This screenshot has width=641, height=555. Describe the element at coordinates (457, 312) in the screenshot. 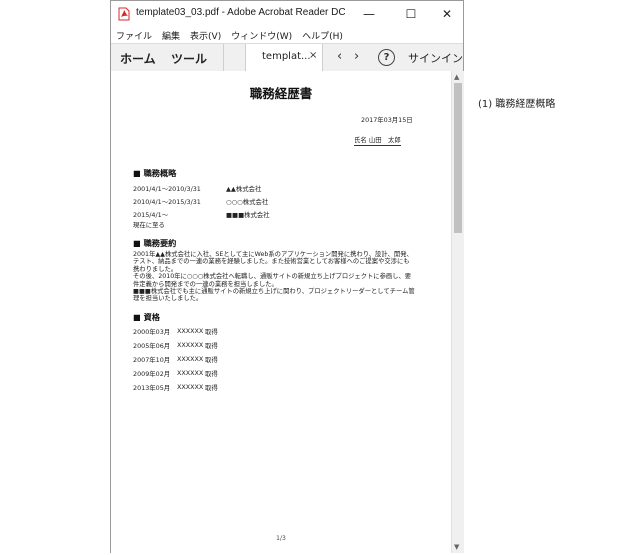

I see `vertical-scrollbar: ▲ ▼` at that location.